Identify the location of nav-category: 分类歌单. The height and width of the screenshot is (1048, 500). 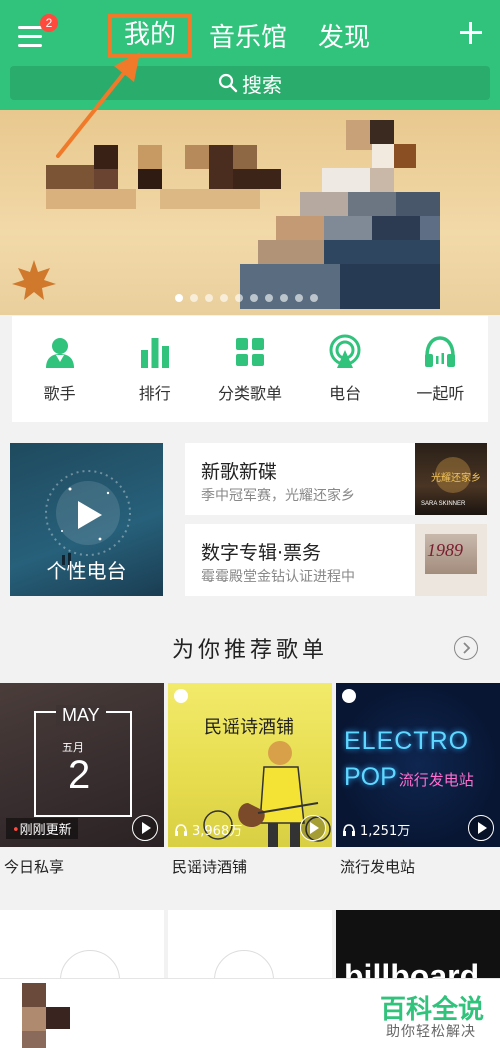
(250, 369).